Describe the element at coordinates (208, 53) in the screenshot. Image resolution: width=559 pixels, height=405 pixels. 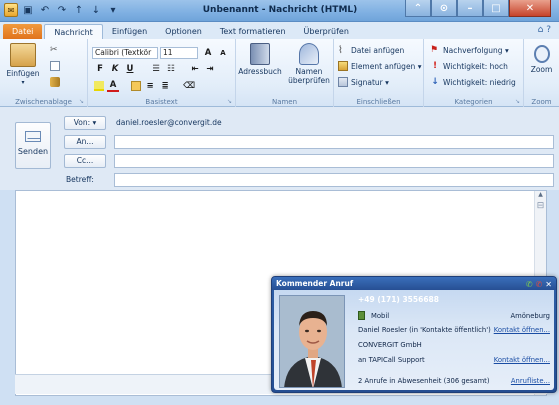
I see `grow-font-icon: A` at that location.